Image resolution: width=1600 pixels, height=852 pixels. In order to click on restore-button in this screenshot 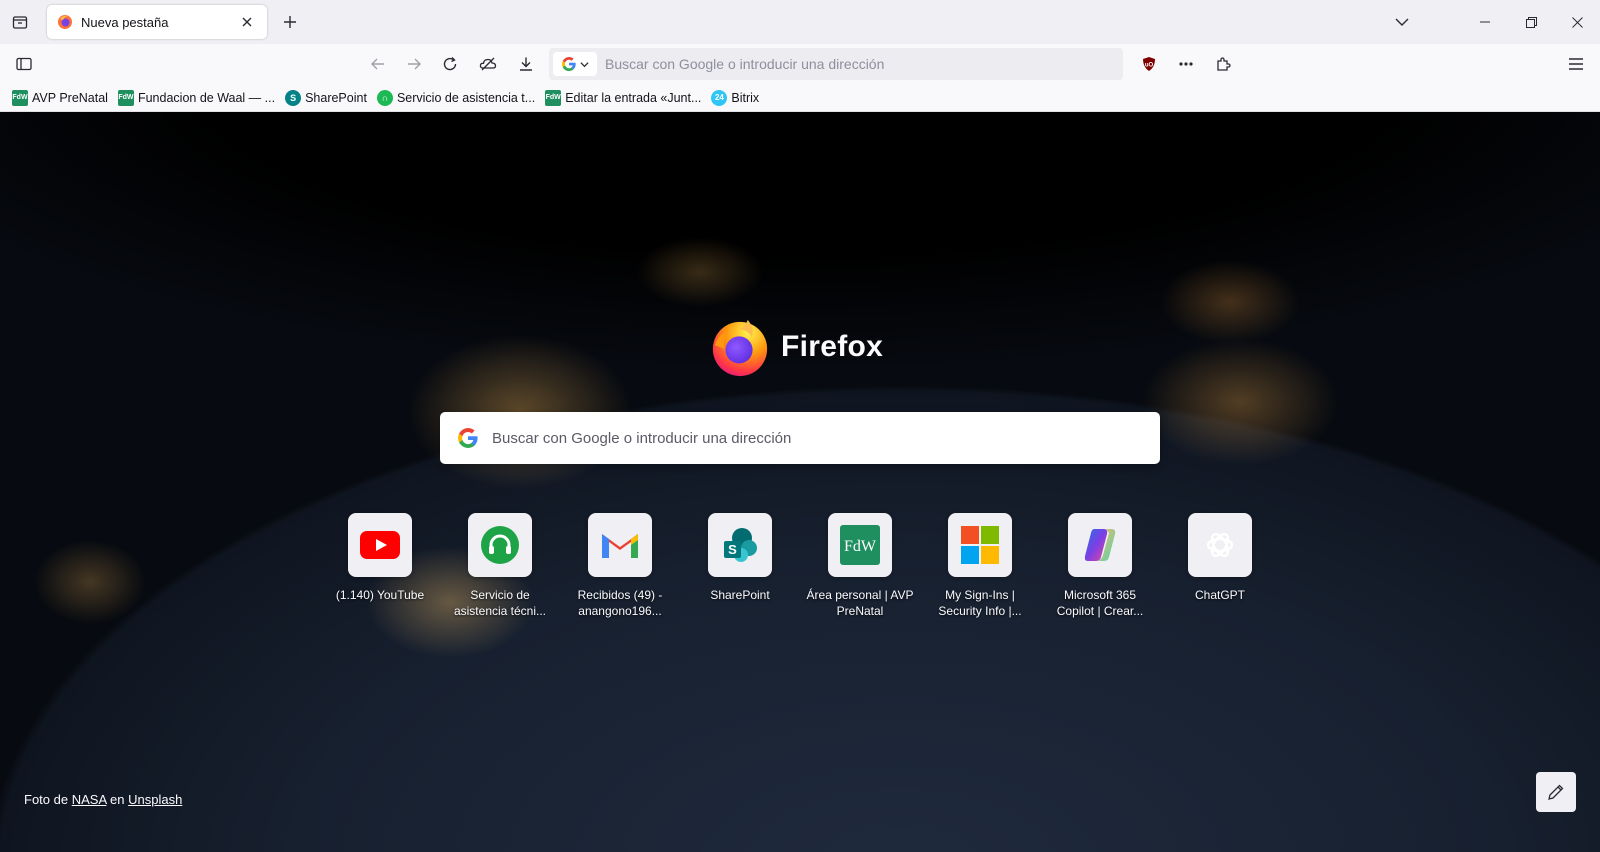, I will do `click(1531, 22)`.